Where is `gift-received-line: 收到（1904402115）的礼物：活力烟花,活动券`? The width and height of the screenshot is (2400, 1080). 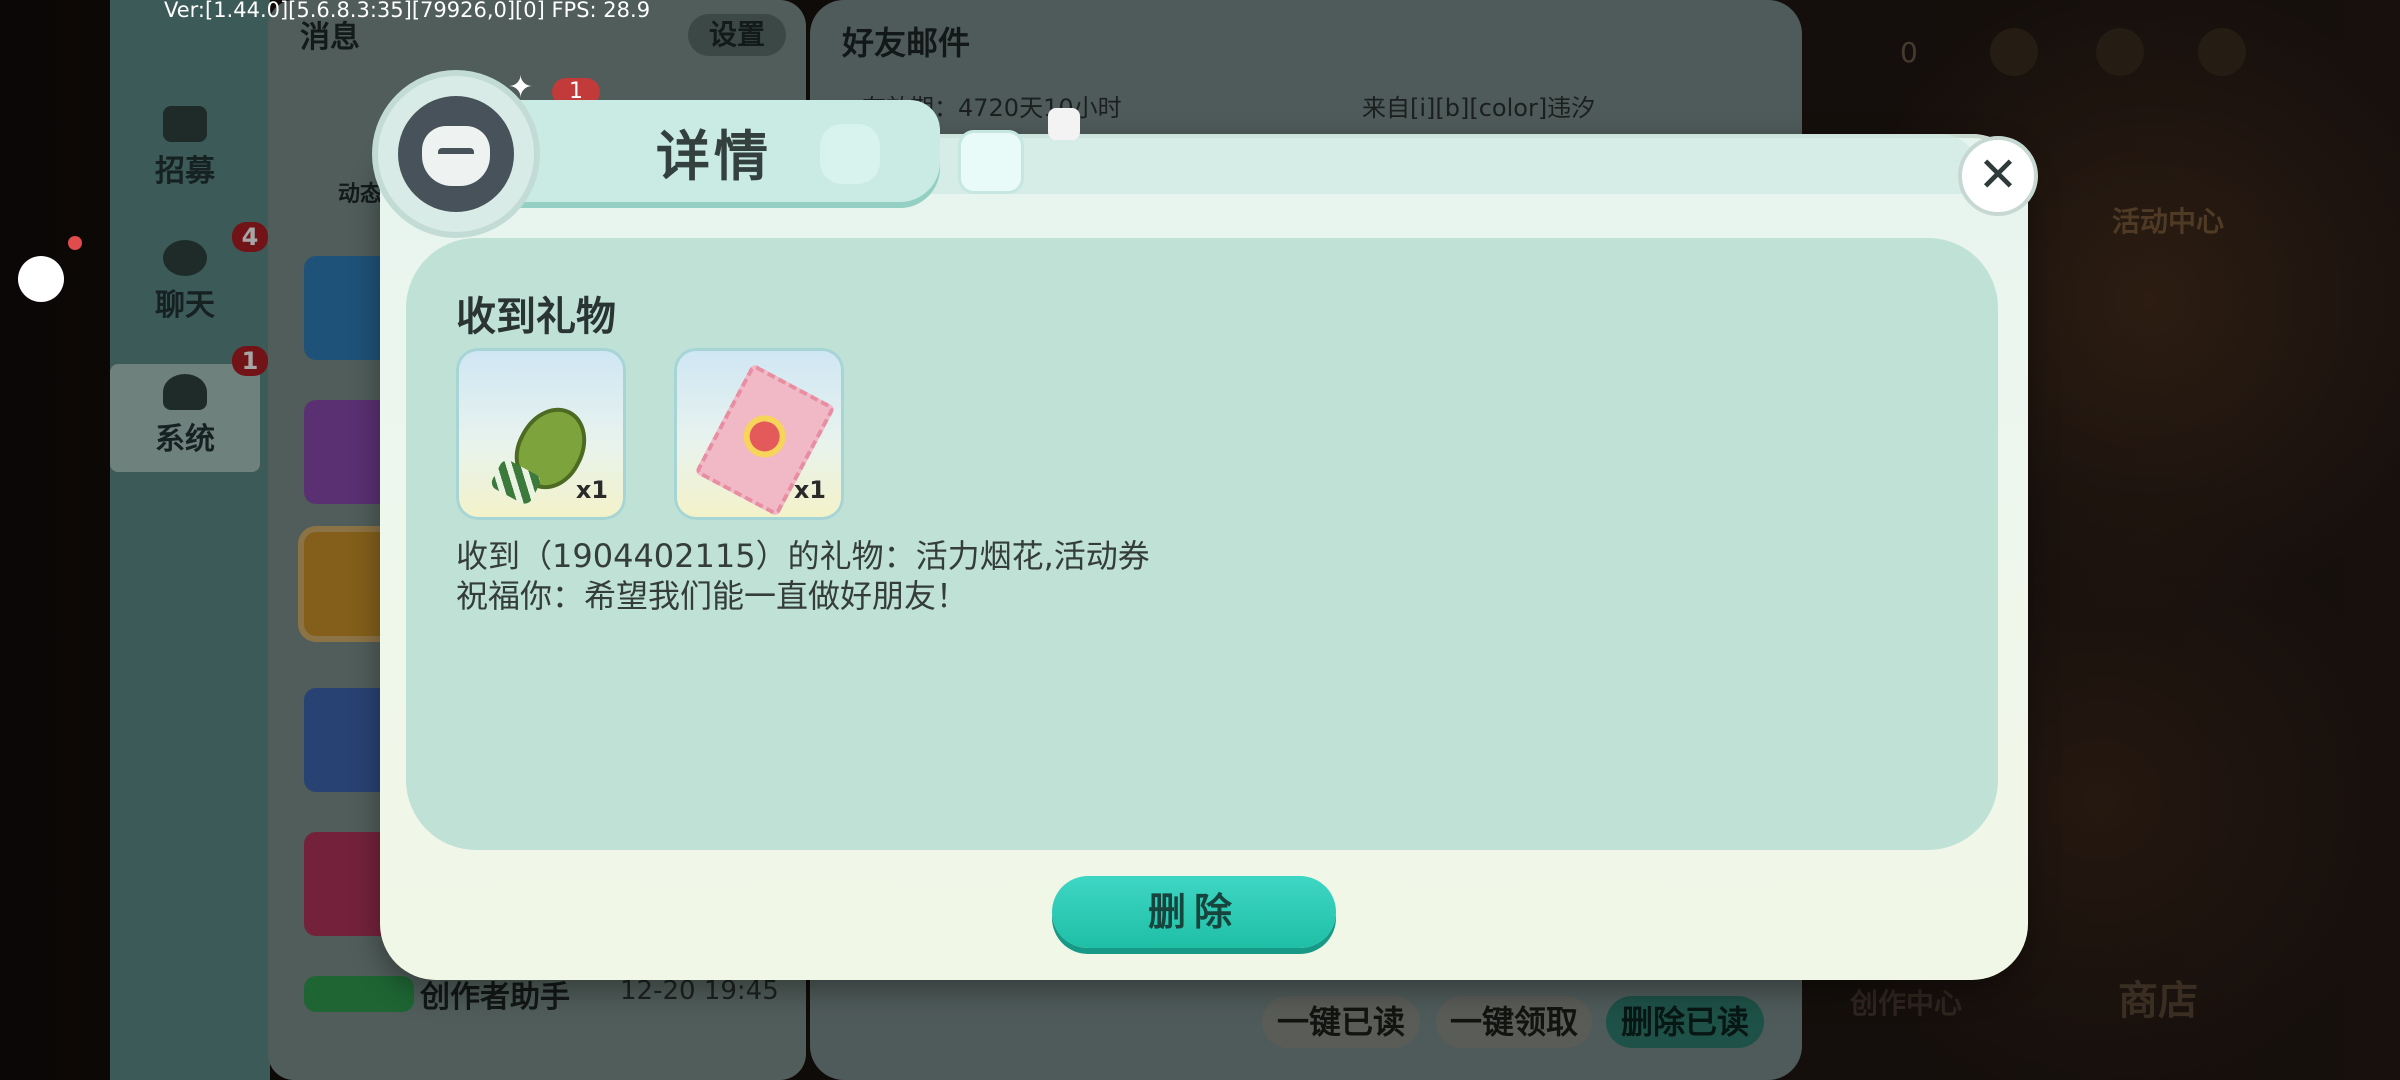
gift-received-line: 收到（1904402115）的礼物：活力烟花,活动券 is located at coordinates (803, 556).